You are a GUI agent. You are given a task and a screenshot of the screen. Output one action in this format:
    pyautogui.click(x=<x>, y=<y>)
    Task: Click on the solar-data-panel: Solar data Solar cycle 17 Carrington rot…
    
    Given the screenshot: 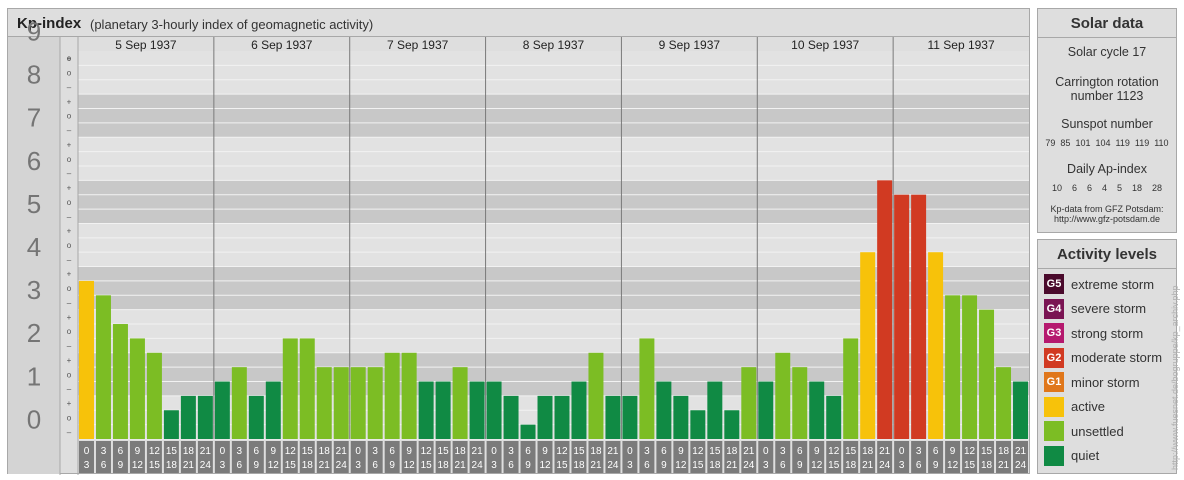 What is the action you would take?
    pyautogui.click(x=1107, y=120)
    